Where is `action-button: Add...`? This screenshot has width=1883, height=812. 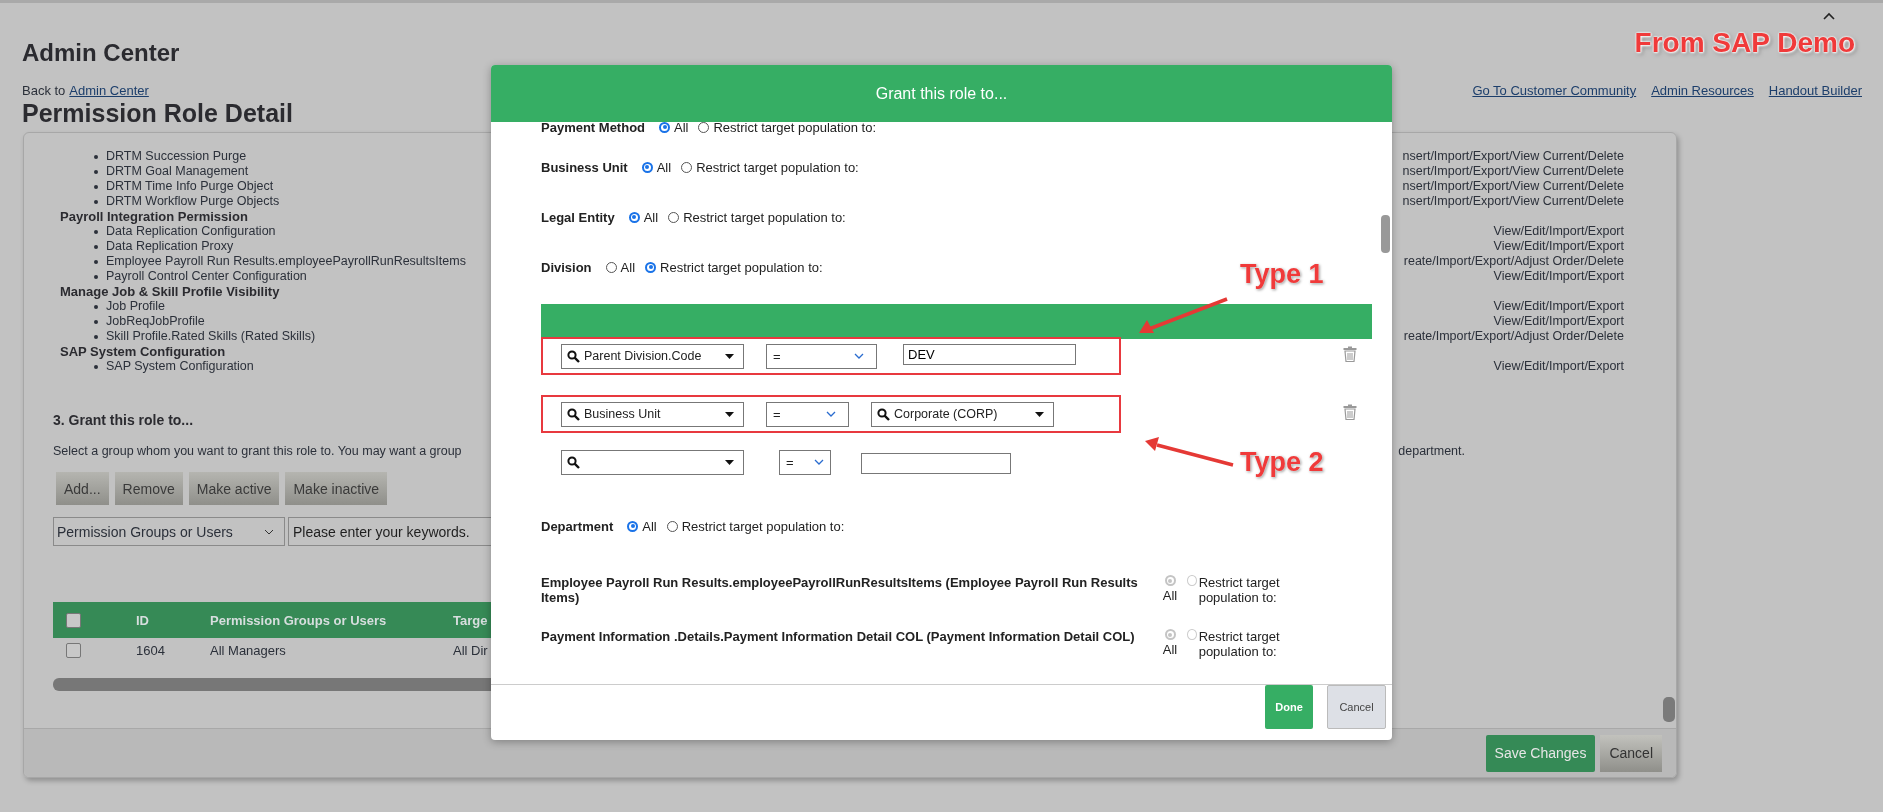
action-button: Add... is located at coordinates (82, 488).